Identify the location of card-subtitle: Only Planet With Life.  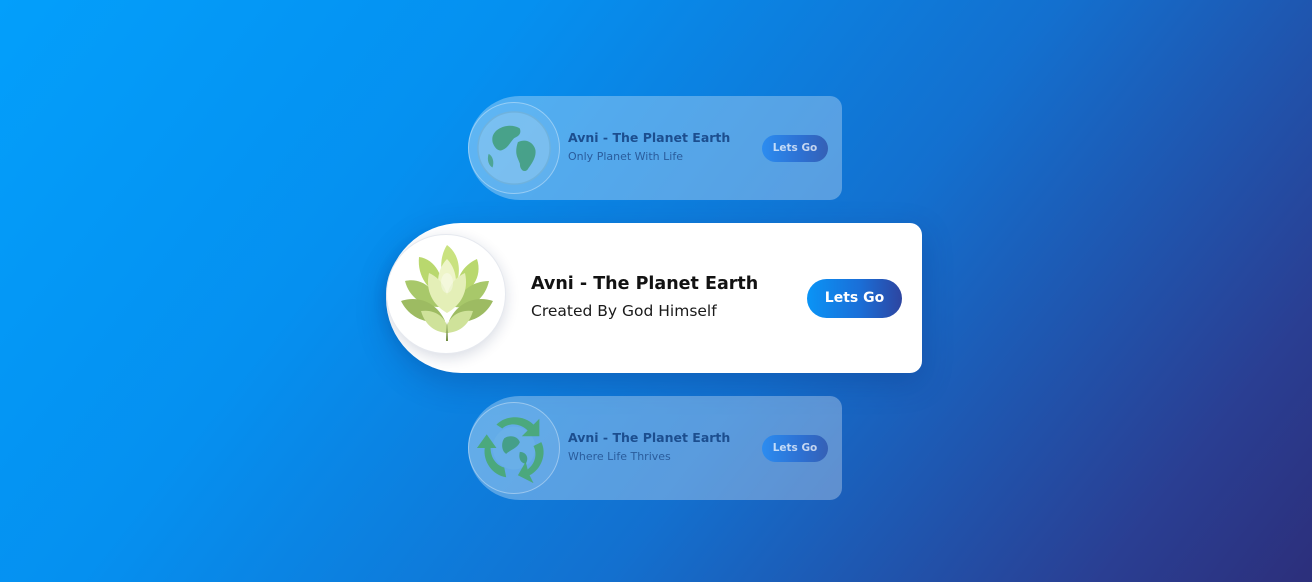
(625, 156).